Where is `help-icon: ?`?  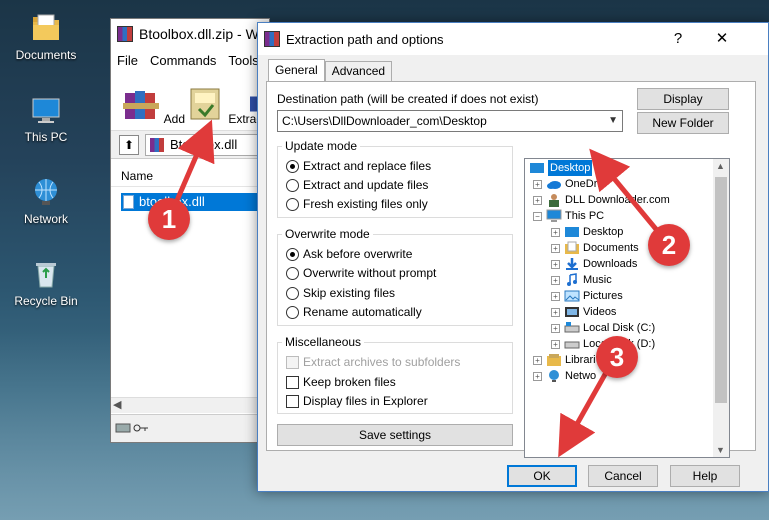
help-icon: ? is located at coordinates (678, 39).